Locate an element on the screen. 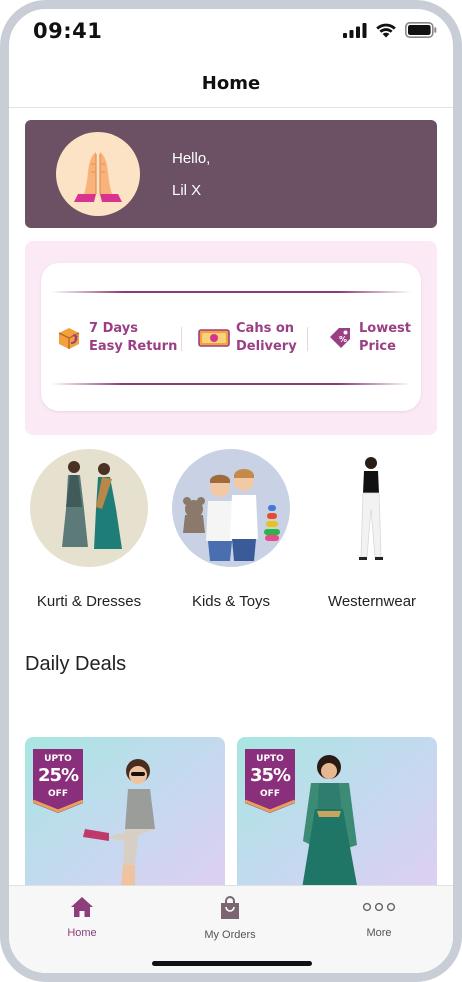 This screenshot has height=982, width=462. decorative-rule-bottom is located at coordinates (231, 384).